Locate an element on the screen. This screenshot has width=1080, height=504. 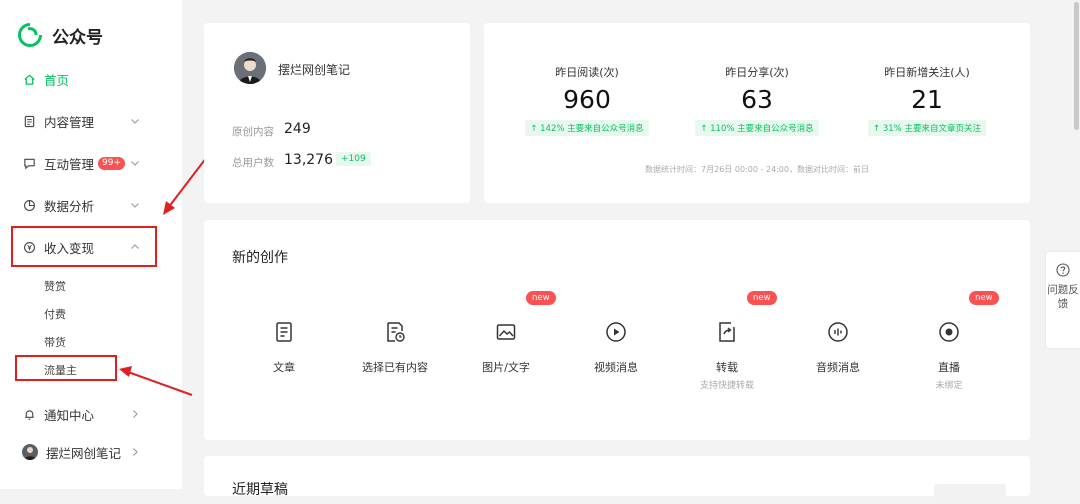
total-users-label: 总用户数 is located at coordinates (253, 163).